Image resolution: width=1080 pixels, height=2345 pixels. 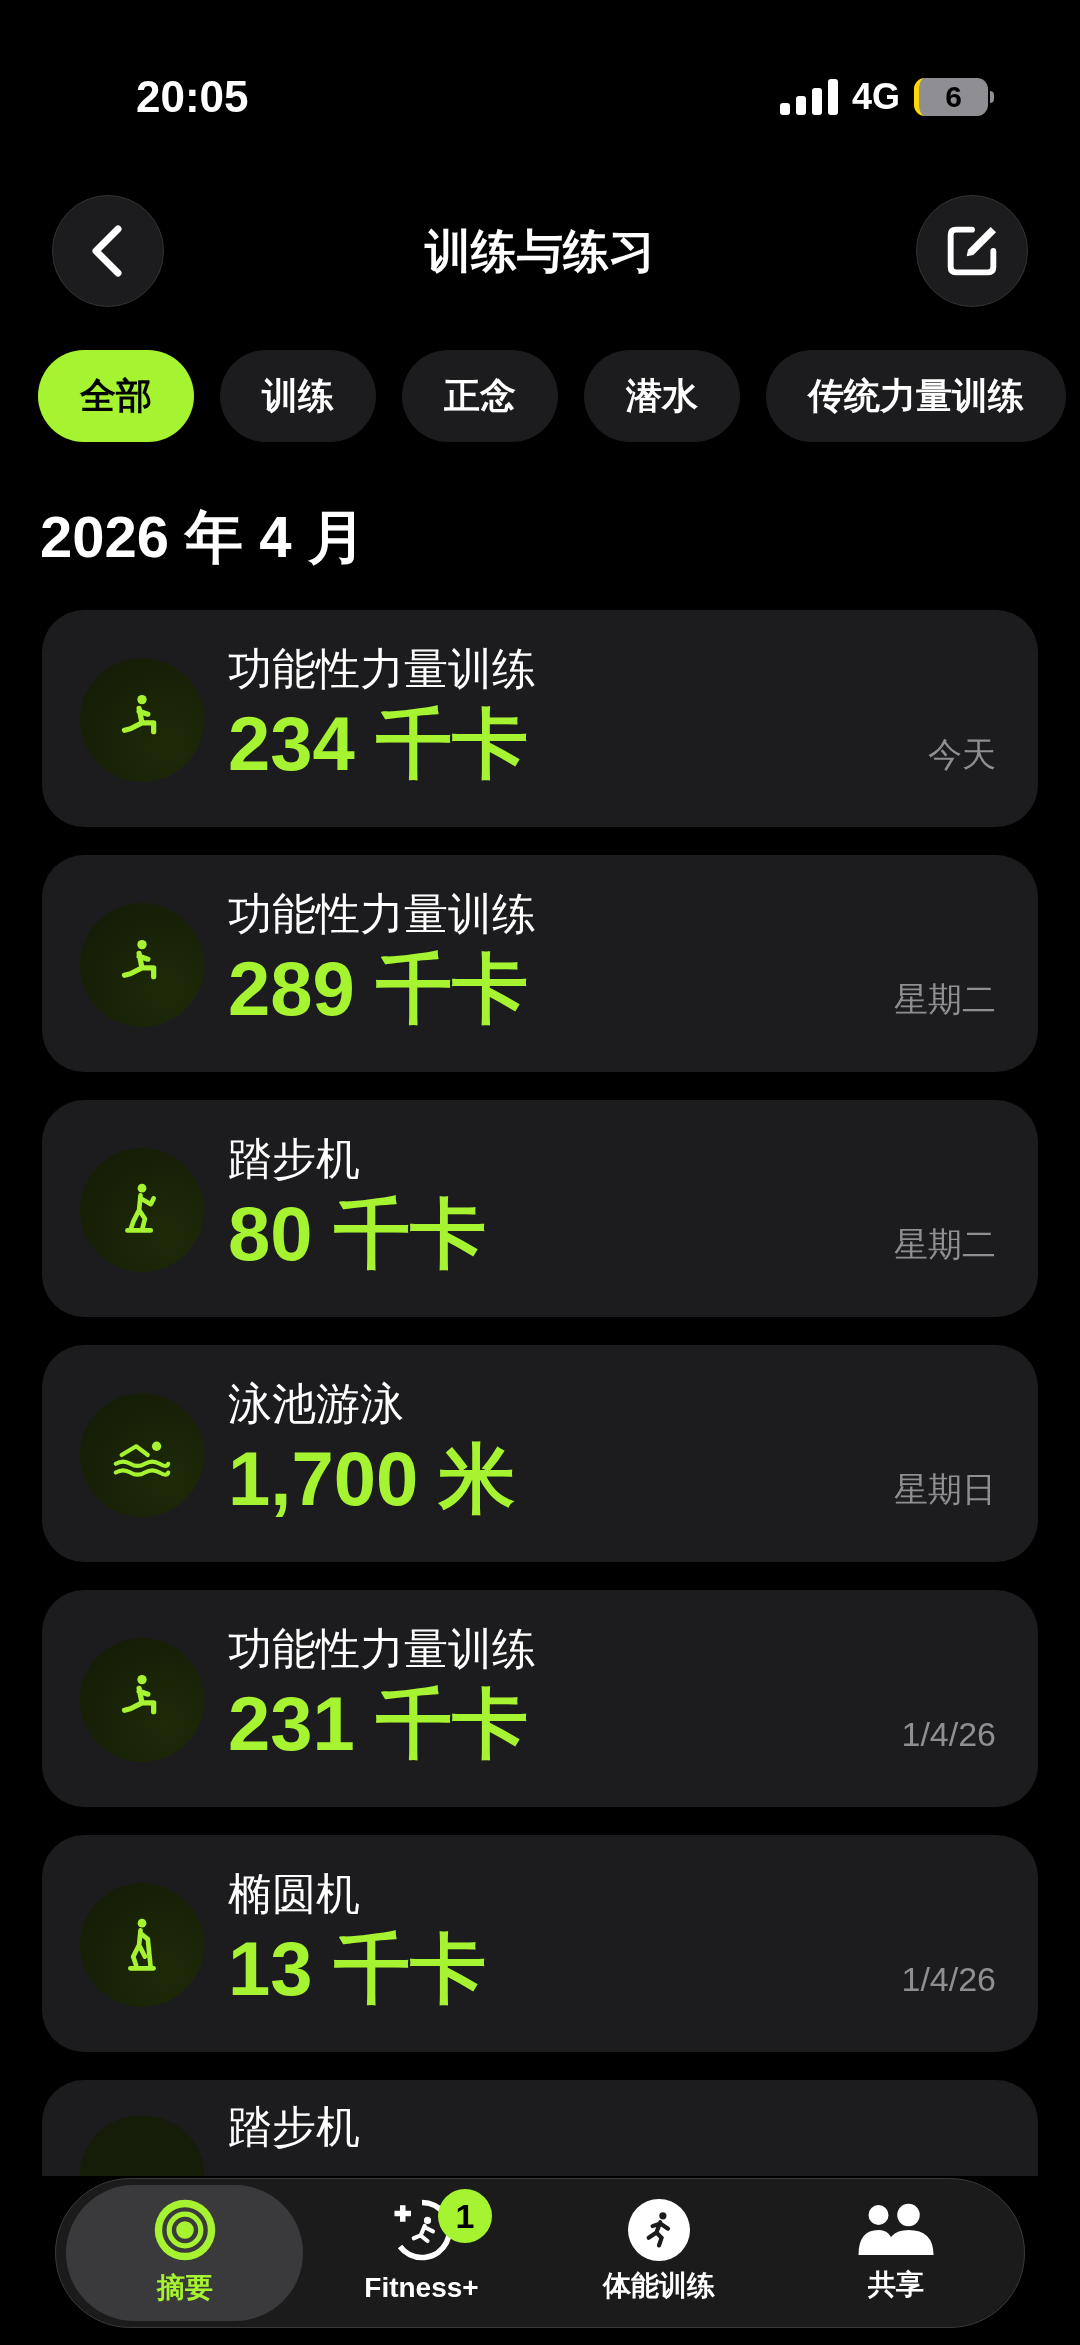 What do you see at coordinates (298, 396) in the screenshot?
I see `filter-chip: 训练` at bounding box center [298, 396].